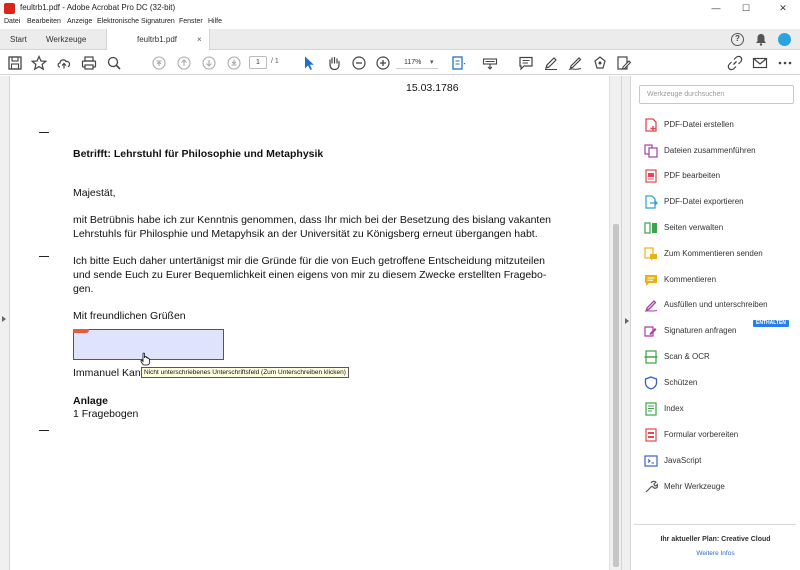 The width and height of the screenshot is (800, 570). I want to click on tool-ausfuellen-und-unterschreiben: Ausfüllen und unterschreiben, so click(719, 306).